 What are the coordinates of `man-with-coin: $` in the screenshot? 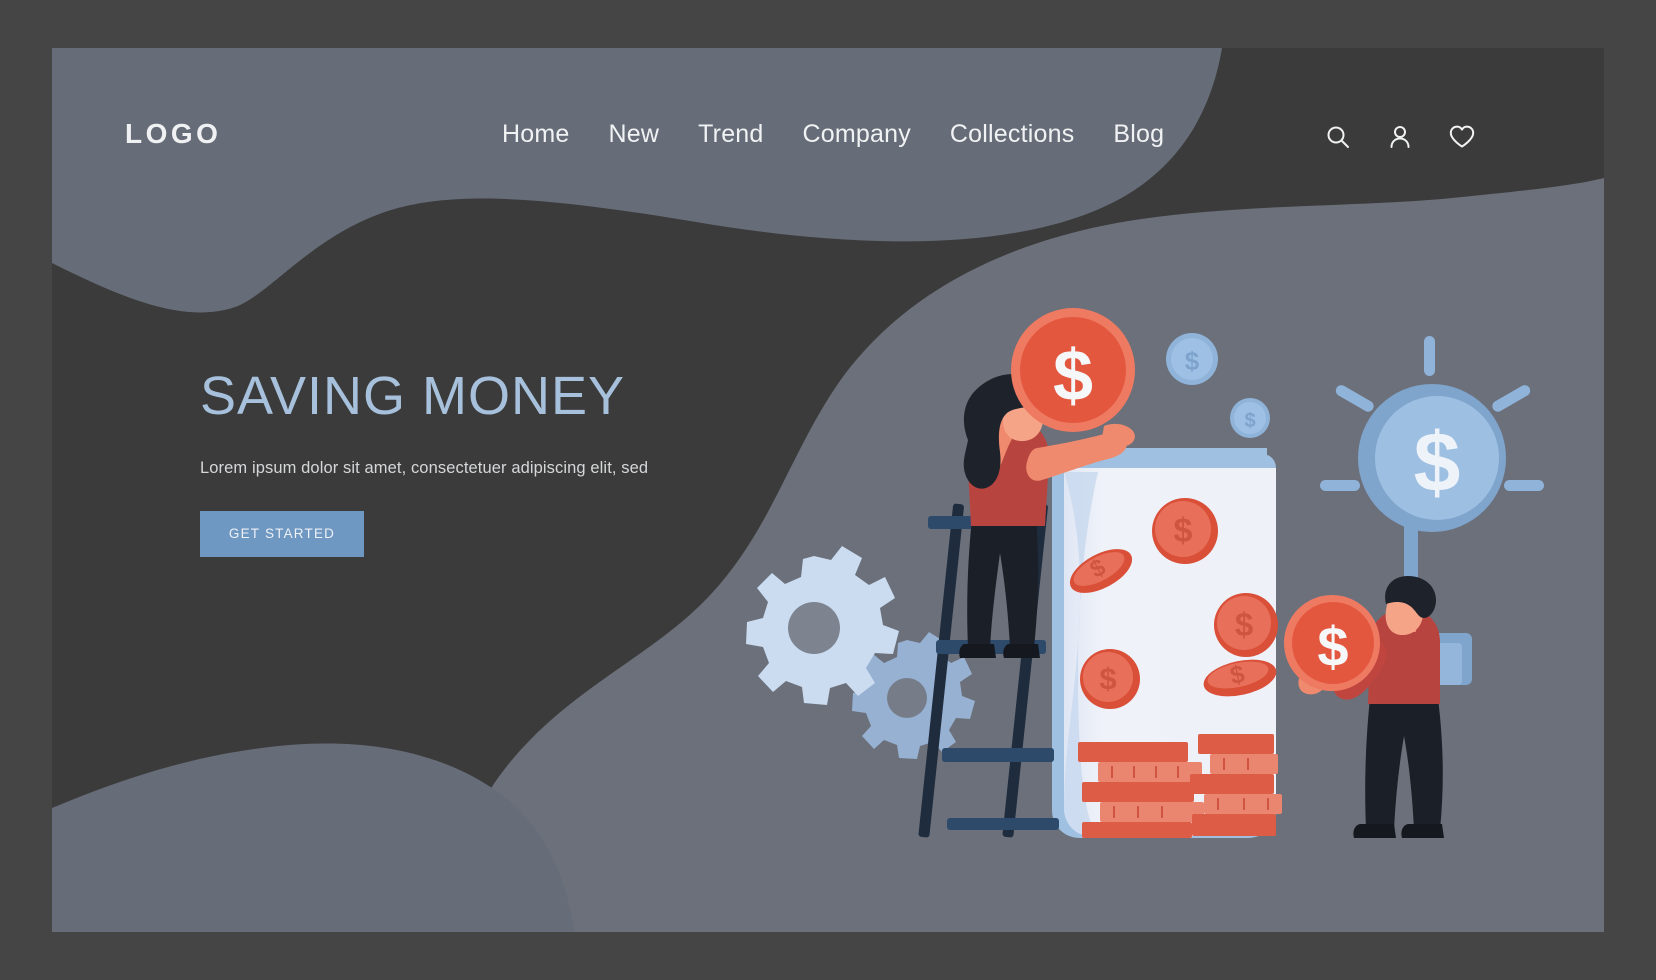 It's located at (1364, 707).